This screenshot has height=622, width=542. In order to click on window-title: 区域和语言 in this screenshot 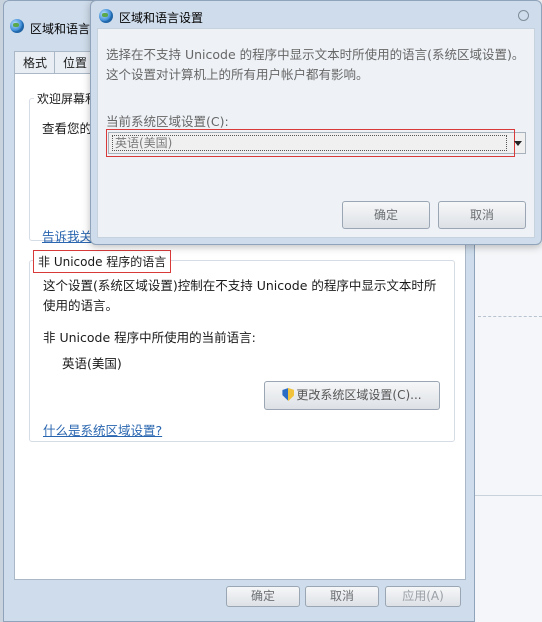, I will do `click(60, 29)`.